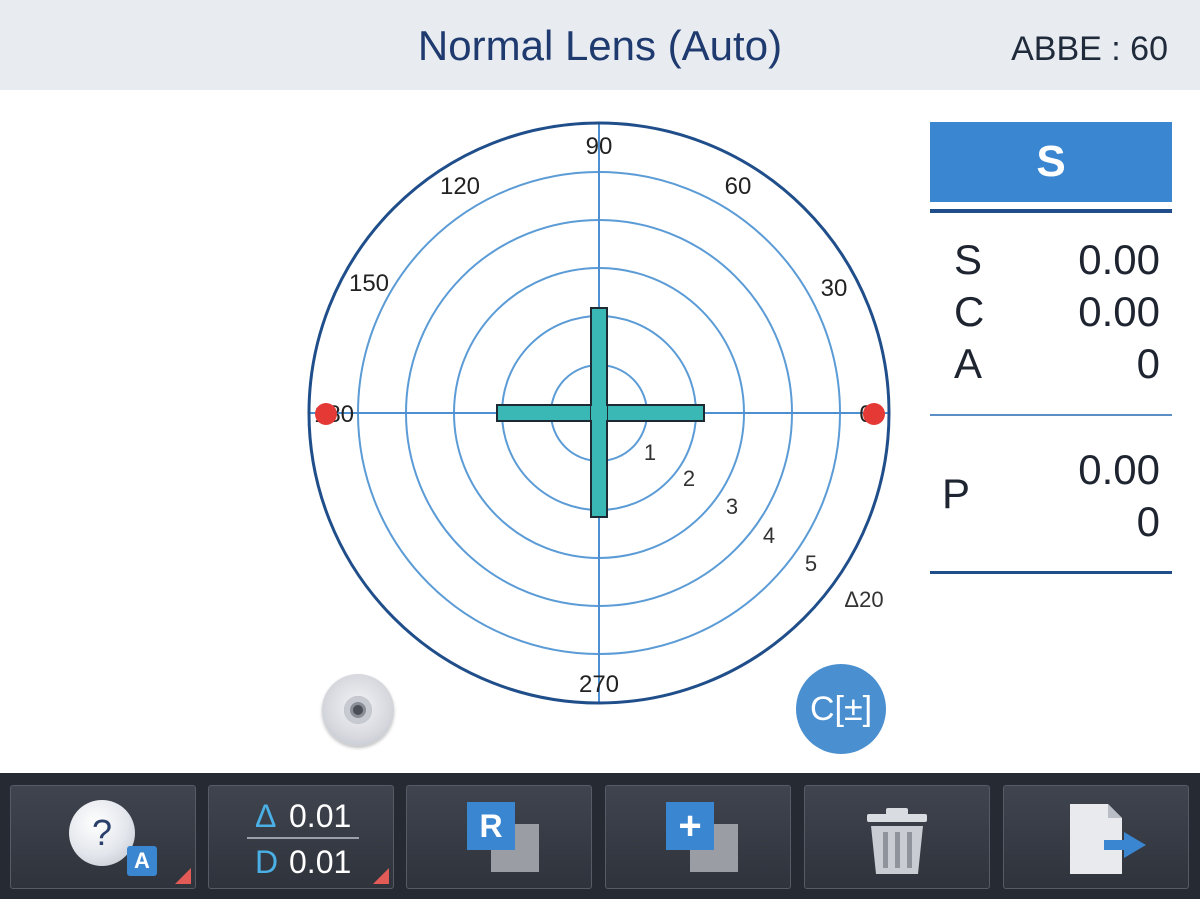 The image size is (1200, 899). I want to click on ring-label-2: 2, so click(689, 478).